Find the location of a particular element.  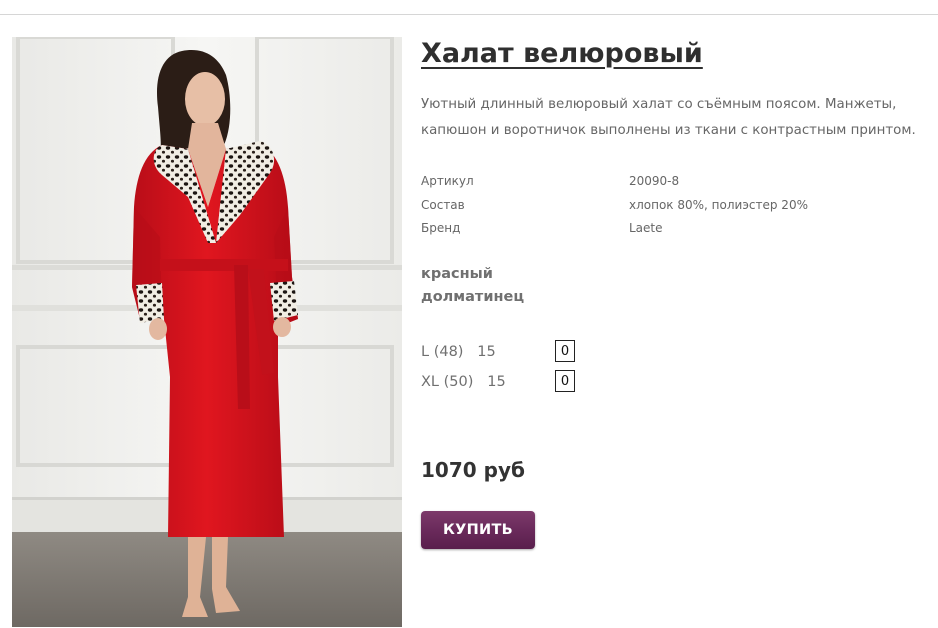

spec-row-brand: Бренд Laete is located at coordinates (631, 229).